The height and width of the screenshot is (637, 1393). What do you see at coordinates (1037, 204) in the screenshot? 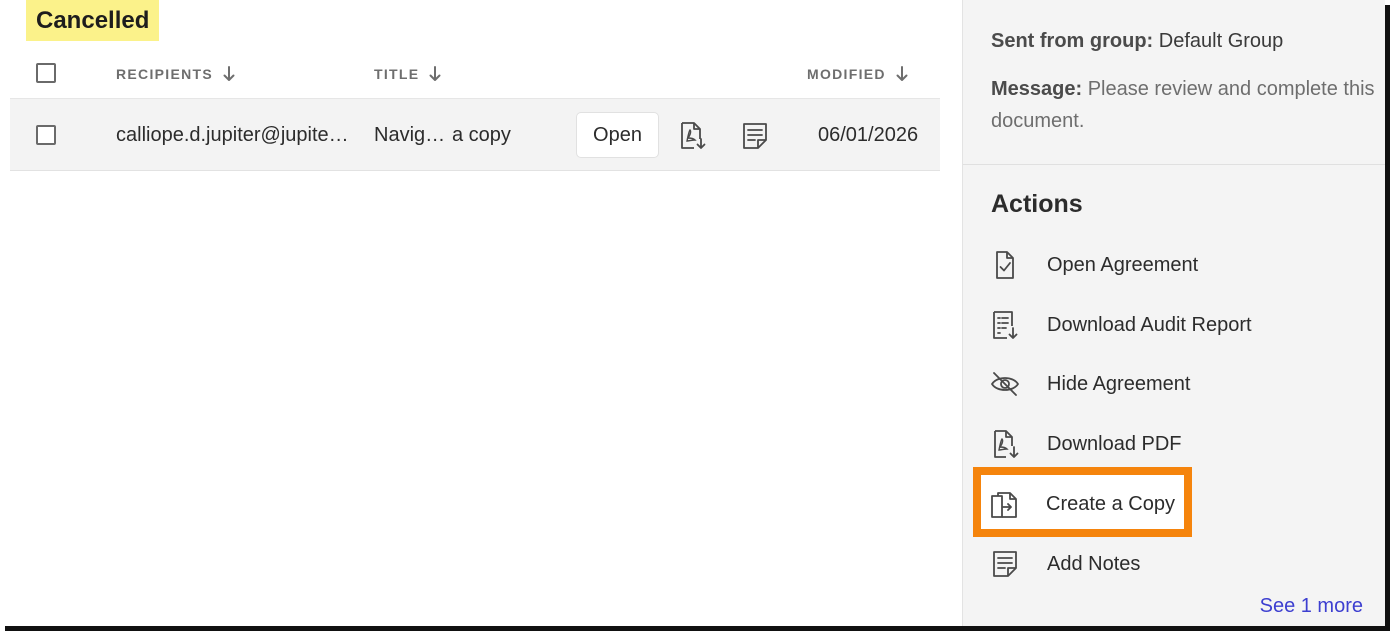
I see `actions-heading: Actions` at bounding box center [1037, 204].